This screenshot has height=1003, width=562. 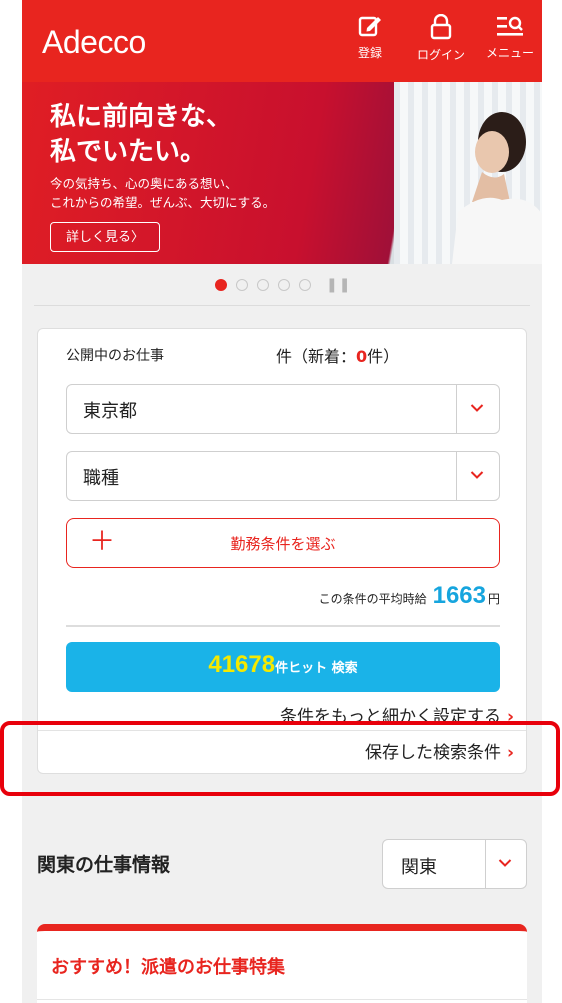 What do you see at coordinates (283, 409) in the screenshot?
I see `prefecture-select: 東京都` at bounding box center [283, 409].